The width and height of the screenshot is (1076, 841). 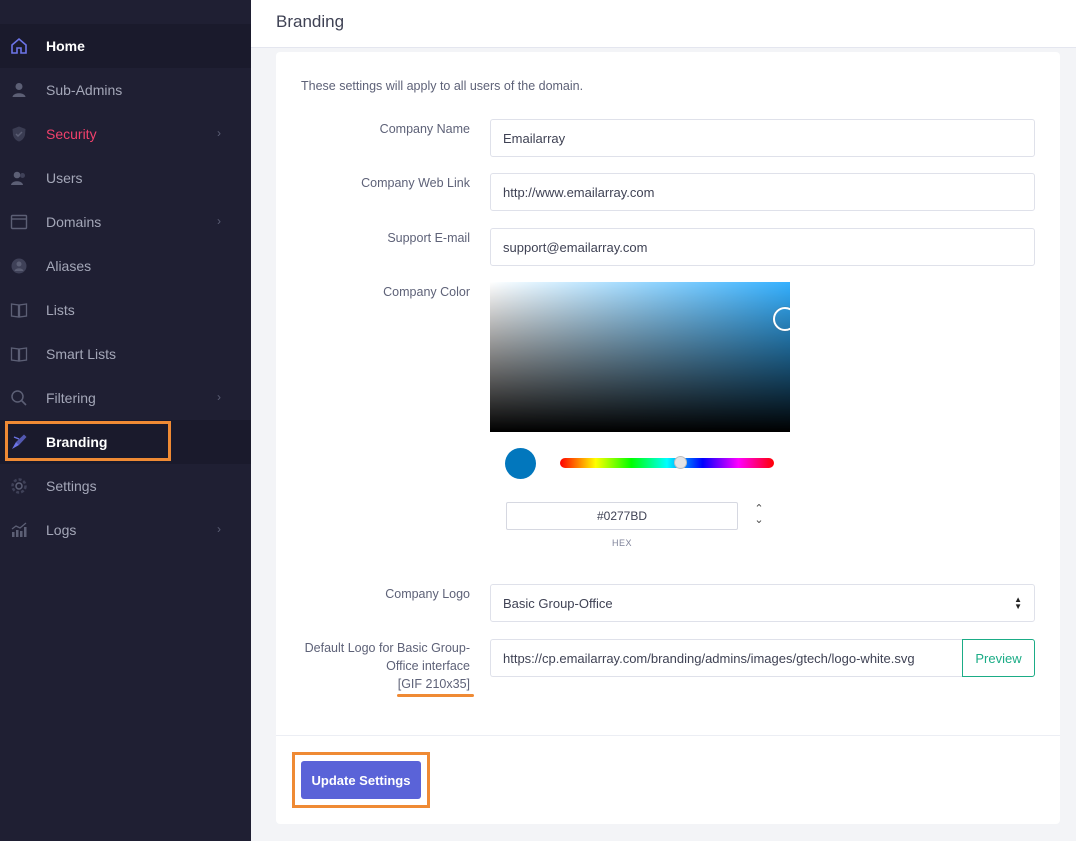 I want to click on select-arrows-icon: ▲ ▼, so click(x=1018, y=603).